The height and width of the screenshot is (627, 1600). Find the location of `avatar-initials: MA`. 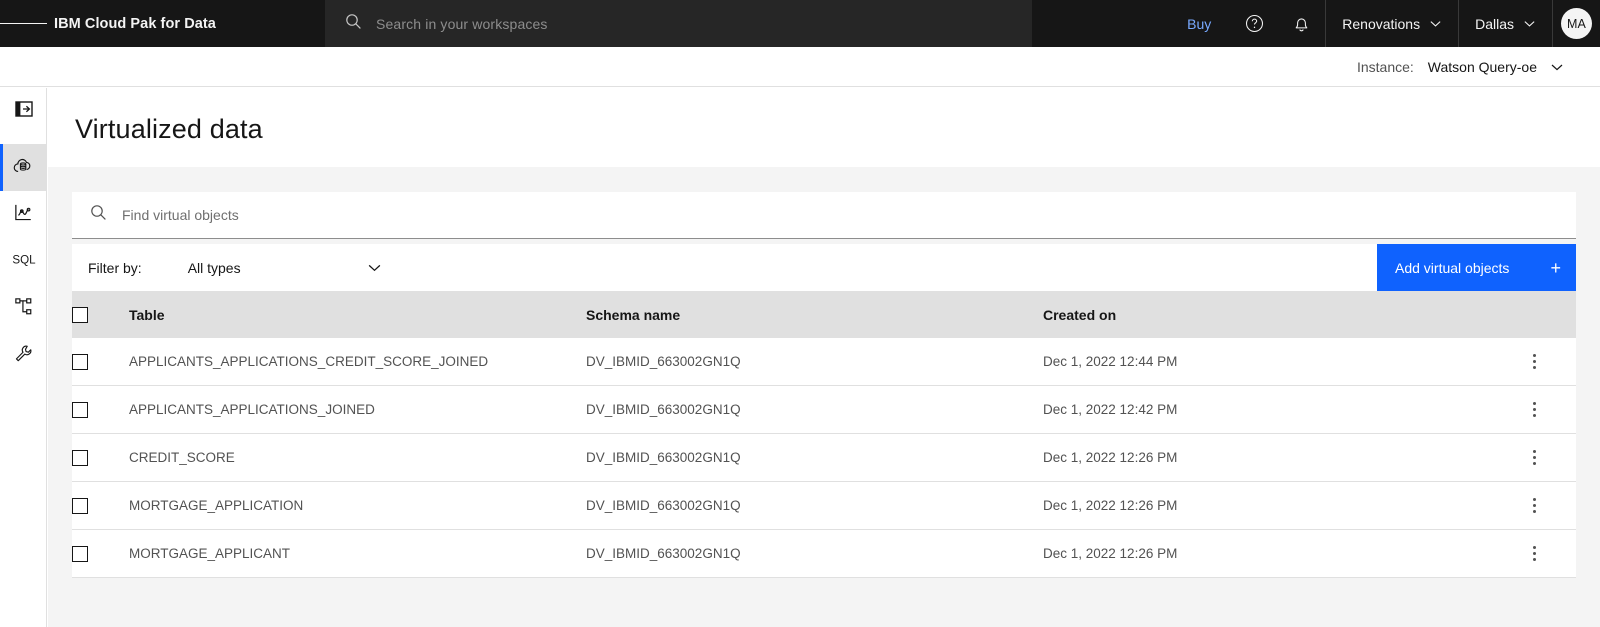

avatar-initials: MA is located at coordinates (1576, 23).